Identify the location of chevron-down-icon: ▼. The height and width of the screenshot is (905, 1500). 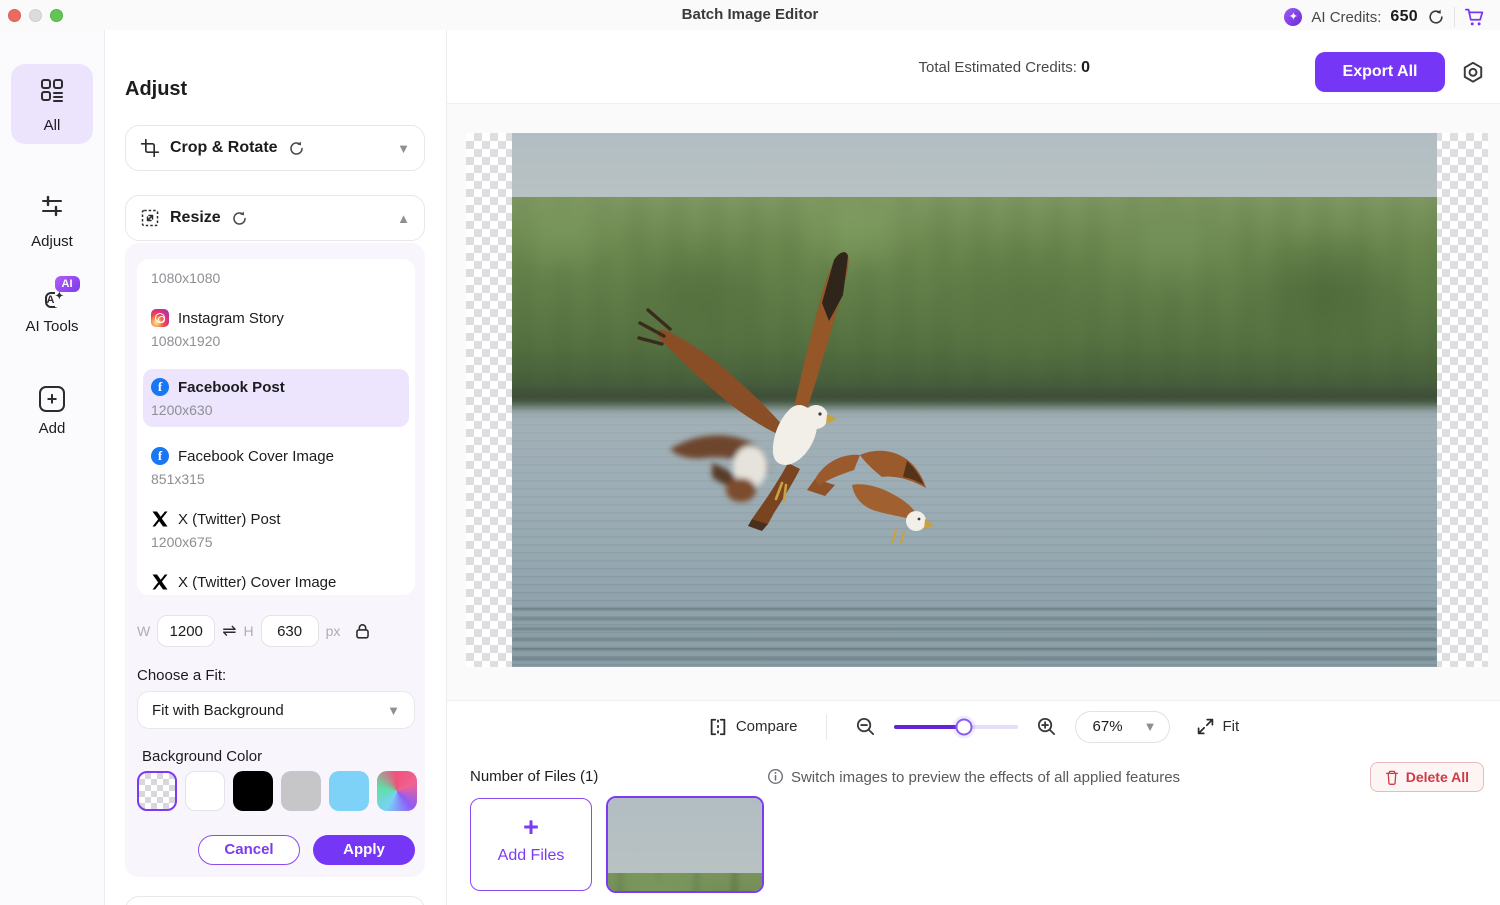
(403, 148).